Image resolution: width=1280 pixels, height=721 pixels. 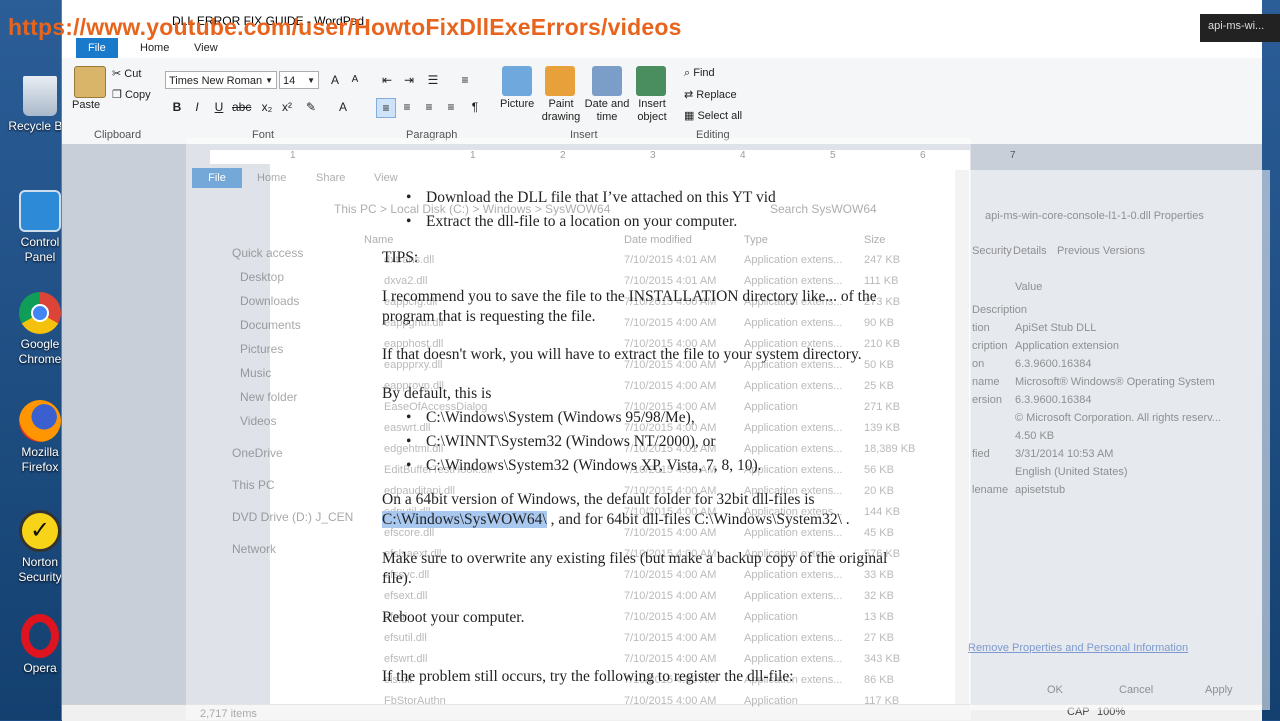 I want to click on grow-font-icon: A, so click(x=335, y=80).